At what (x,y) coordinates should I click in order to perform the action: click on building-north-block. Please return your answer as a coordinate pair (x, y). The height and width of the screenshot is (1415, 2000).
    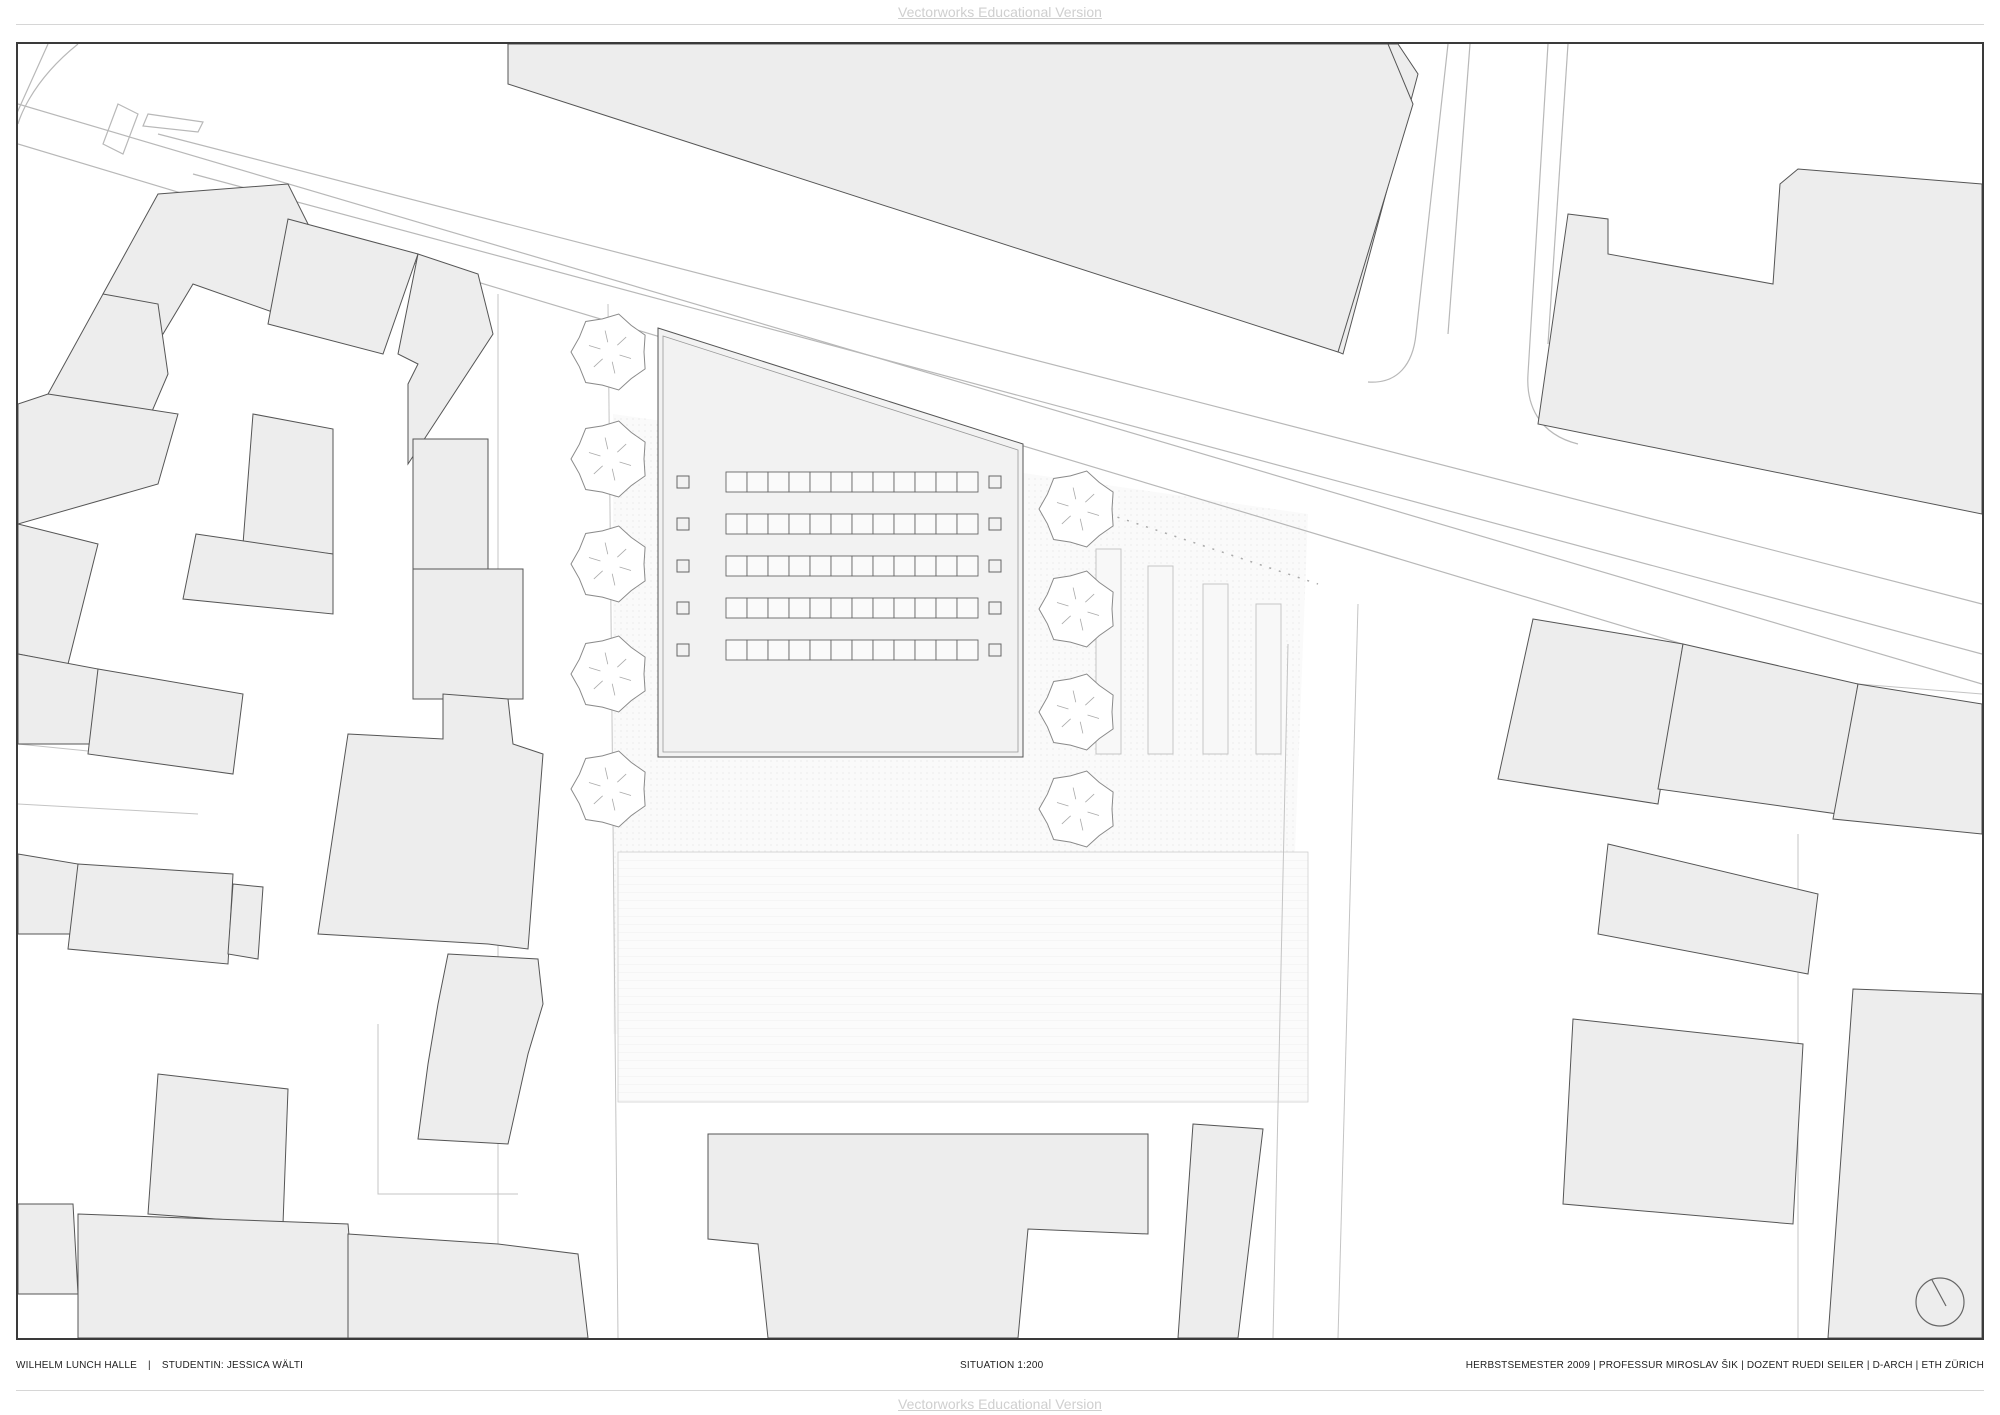
    Looking at the image, I should click on (960, 198).